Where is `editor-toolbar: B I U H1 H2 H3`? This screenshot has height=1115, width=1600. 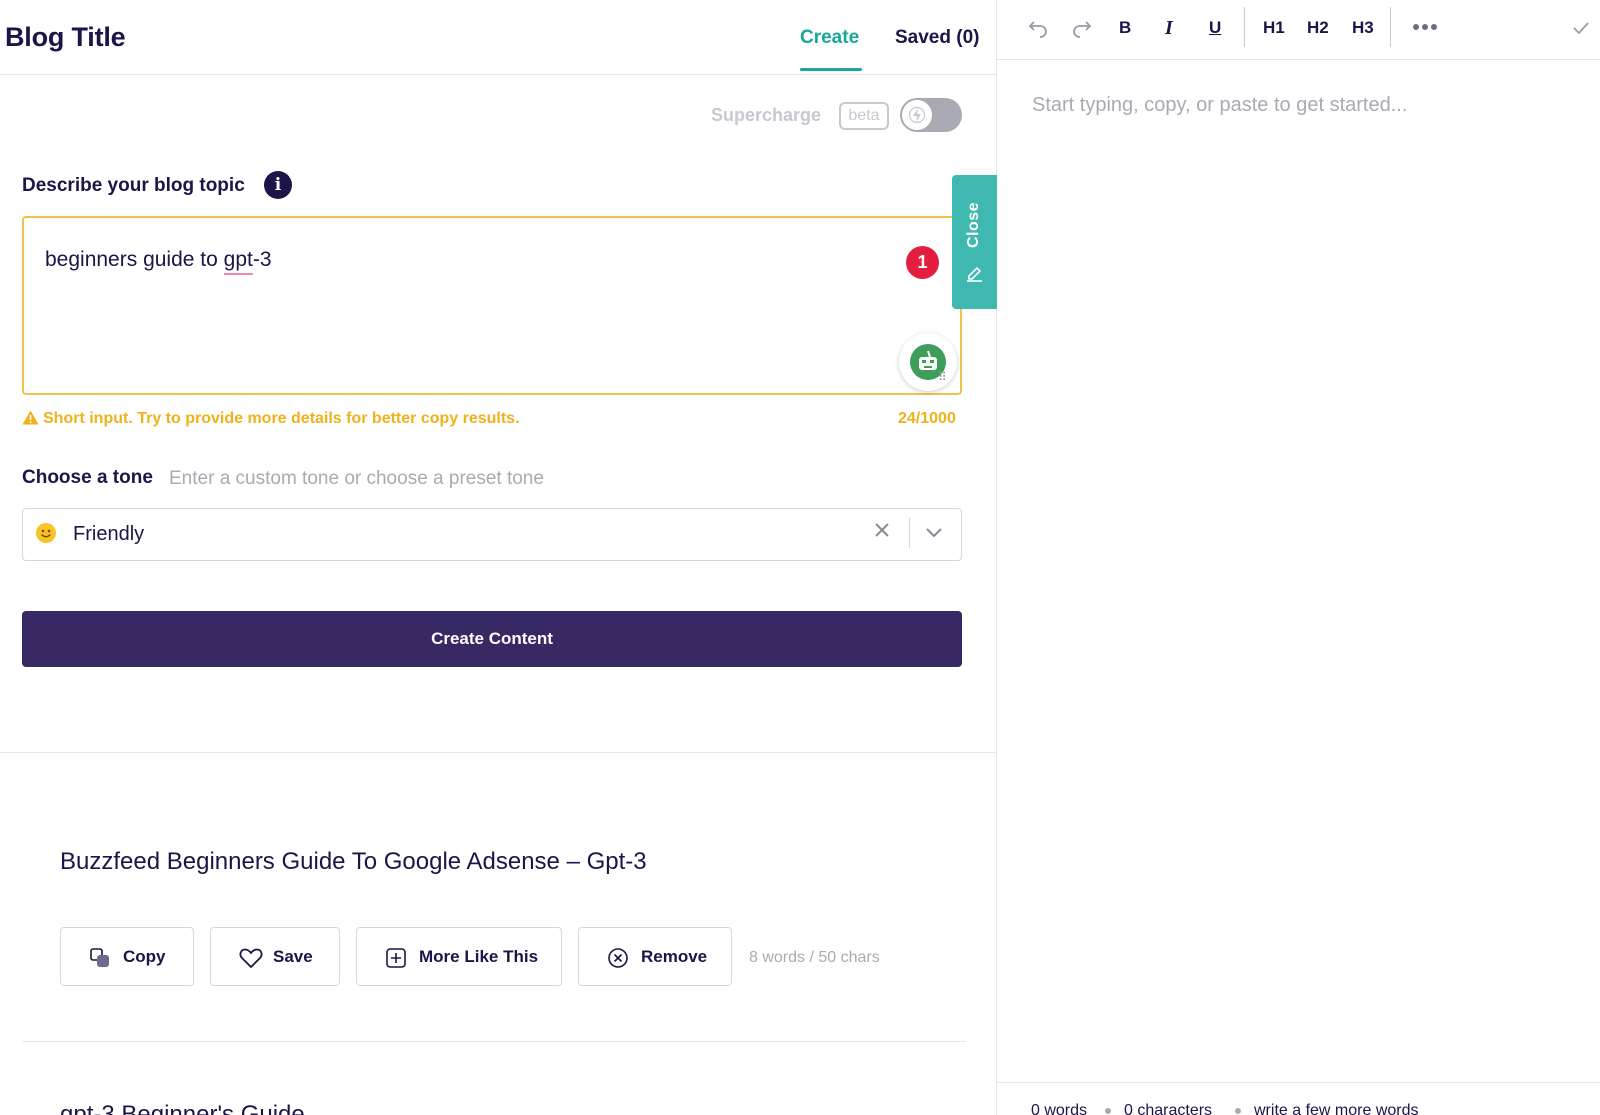 editor-toolbar: B I U H1 H2 H3 is located at coordinates (1298, 30).